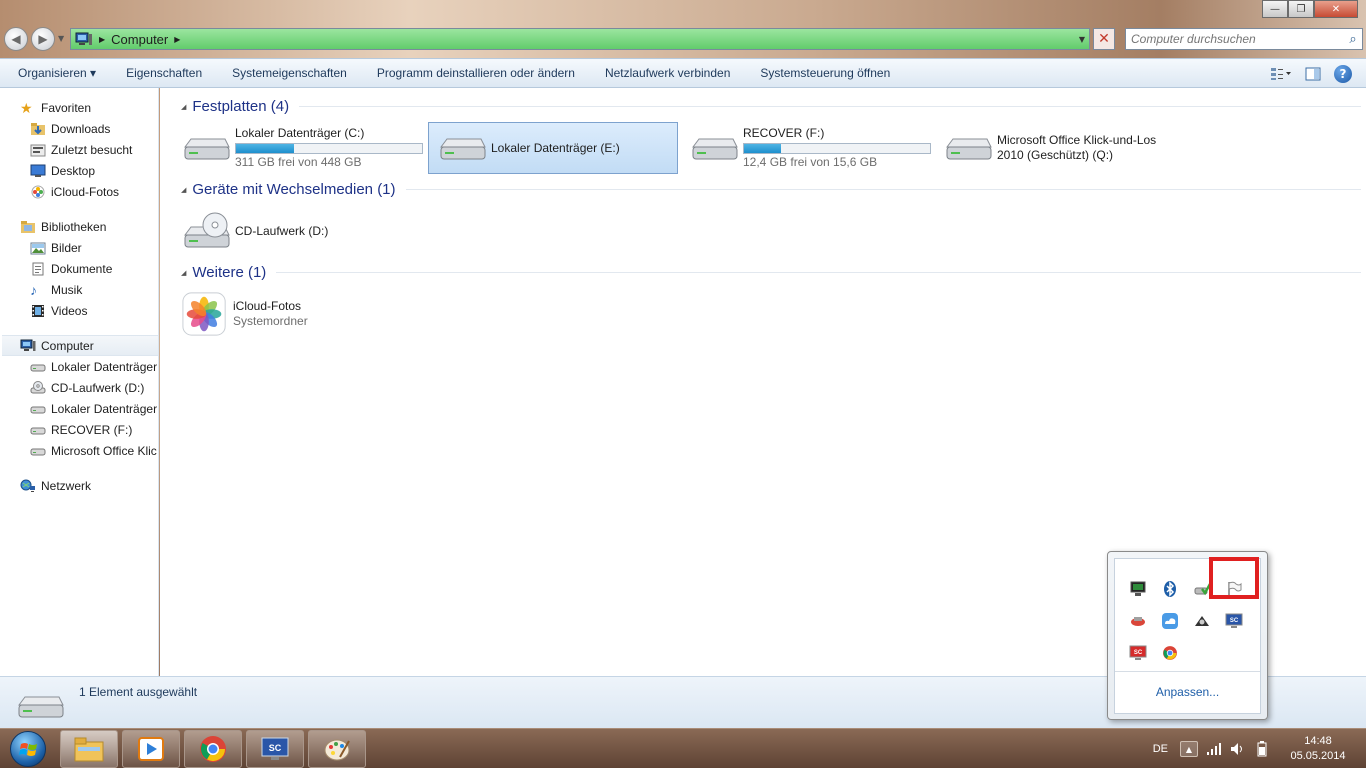 This screenshot has height=768, width=1366. Describe the element at coordinates (1055, 155) in the screenshot. I see `drive-name-line2: 2010 (Geschützt) (Q:)` at that location.